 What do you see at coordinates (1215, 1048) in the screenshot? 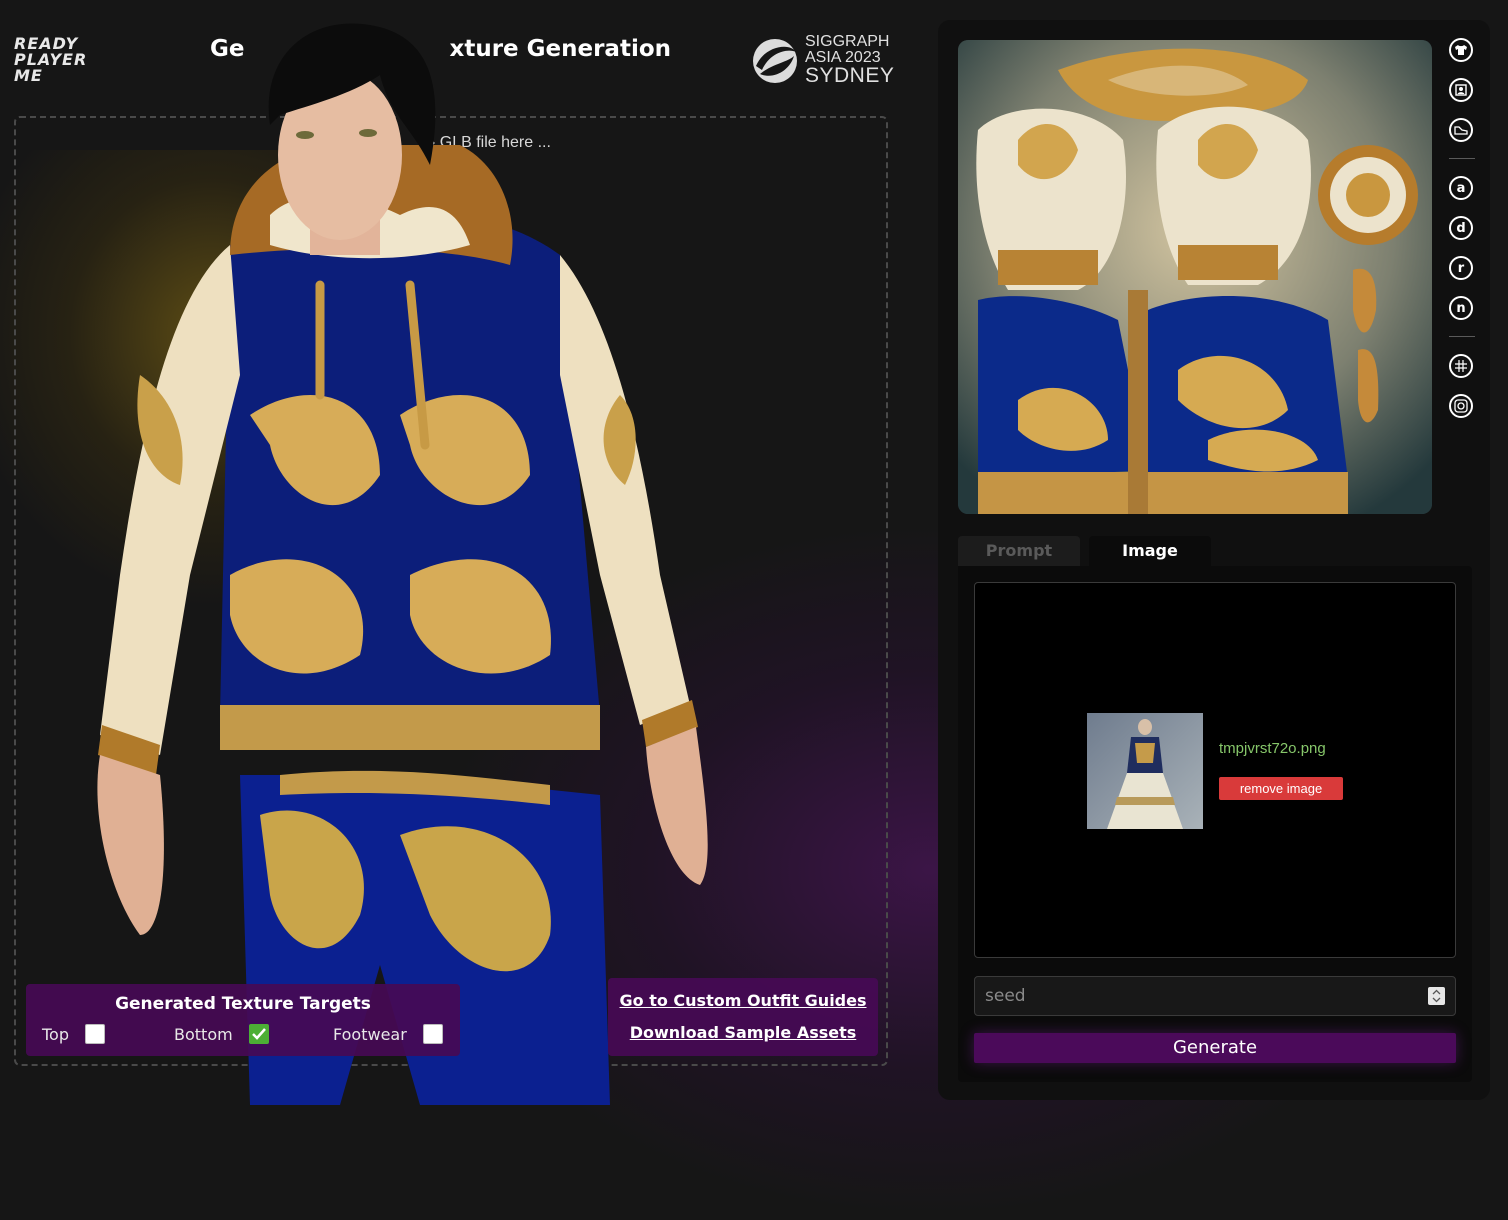
I see `generate-button: Generate` at bounding box center [1215, 1048].